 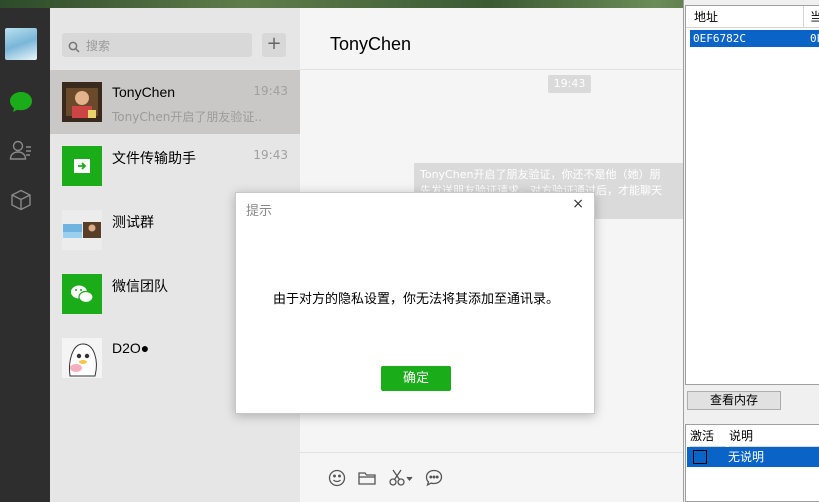 What do you see at coordinates (21, 44) in the screenshot?
I see `my-avatar` at bounding box center [21, 44].